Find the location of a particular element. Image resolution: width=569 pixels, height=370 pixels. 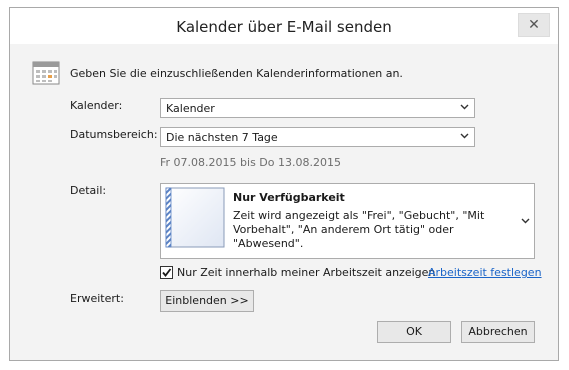

advanced-label: Erweitert: is located at coordinates (97, 298).